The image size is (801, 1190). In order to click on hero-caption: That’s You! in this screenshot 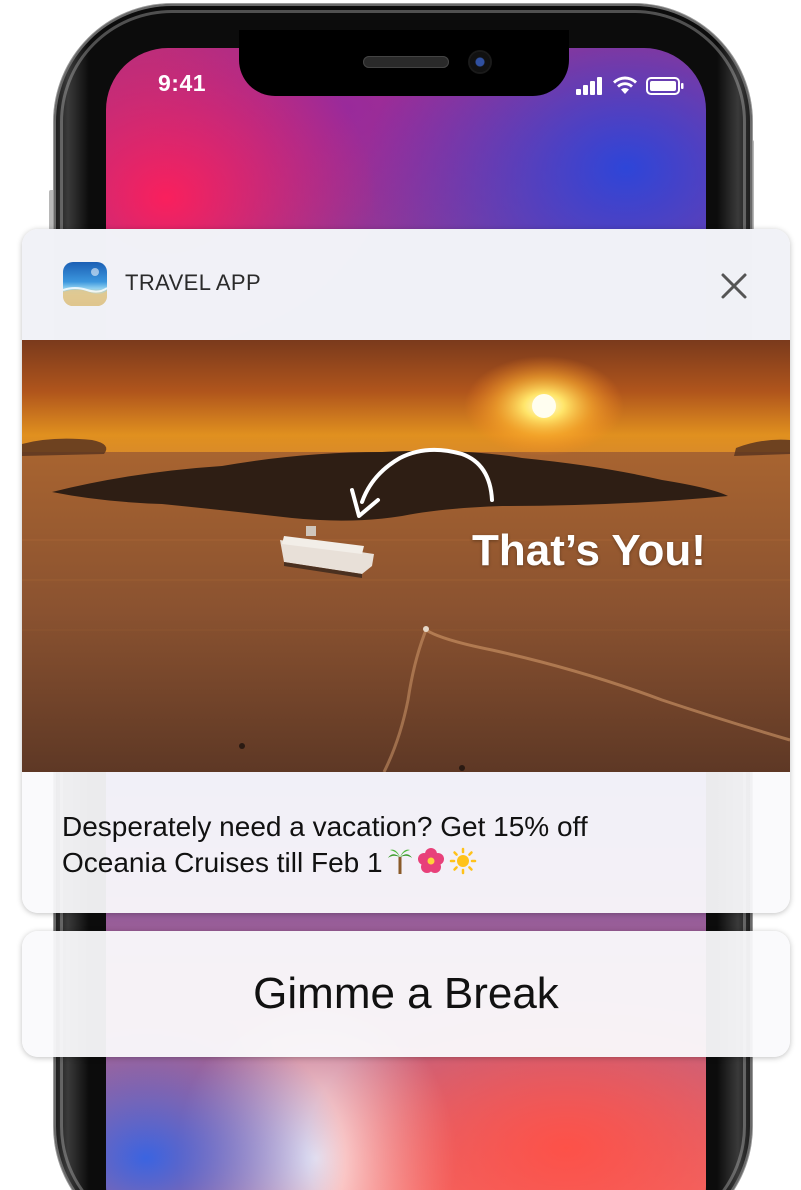, I will do `click(589, 550)`.